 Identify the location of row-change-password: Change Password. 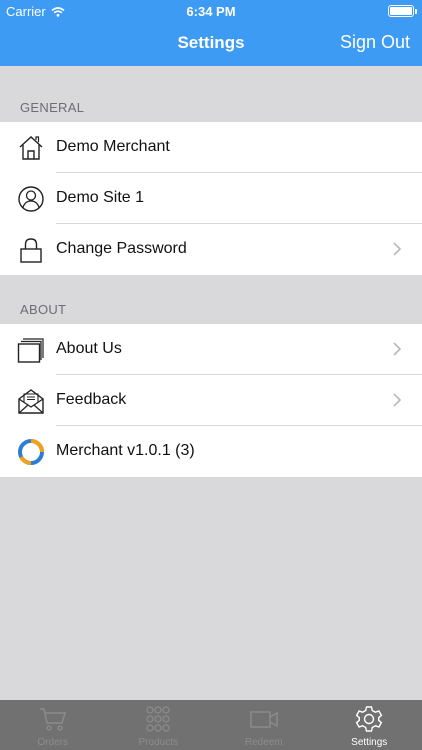
(211, 249).